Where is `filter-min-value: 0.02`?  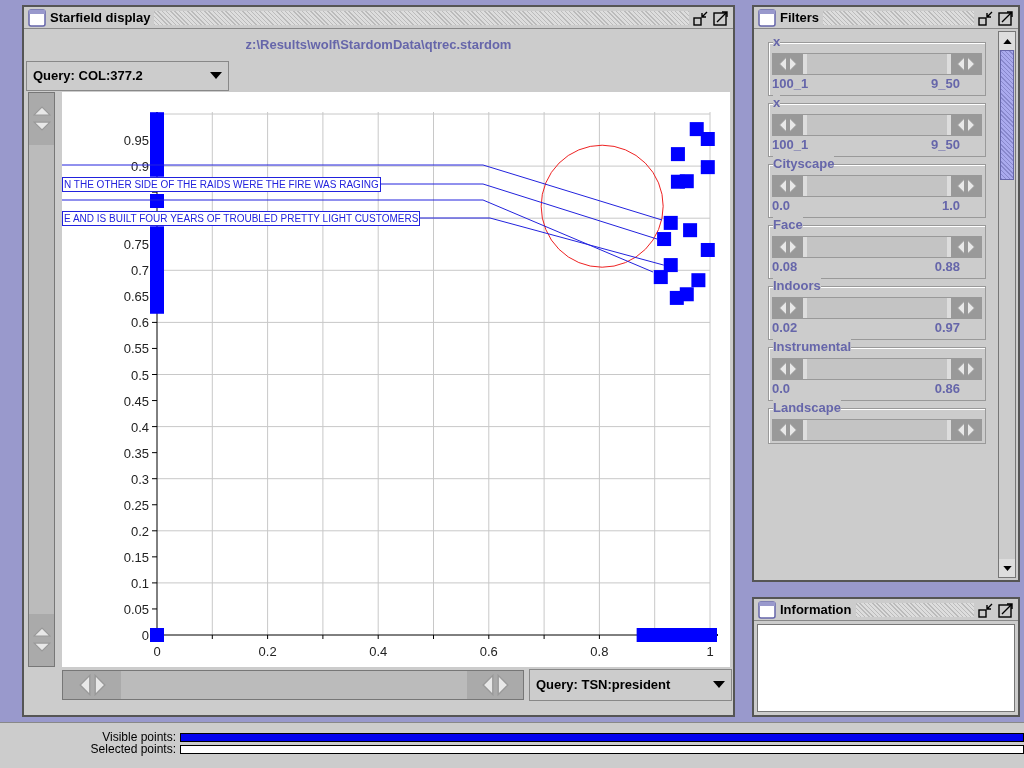 filter-min-value: 0.02 is located at coordinates (785, 328).